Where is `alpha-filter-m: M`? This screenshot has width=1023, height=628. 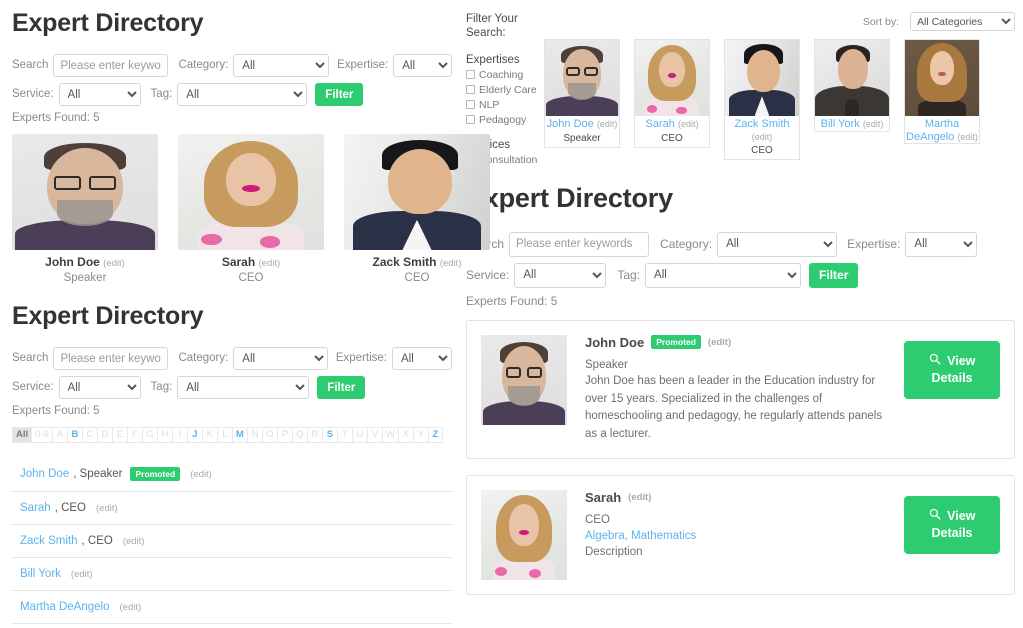 alpha-filter-m: M is located at coordinates (239, 435).